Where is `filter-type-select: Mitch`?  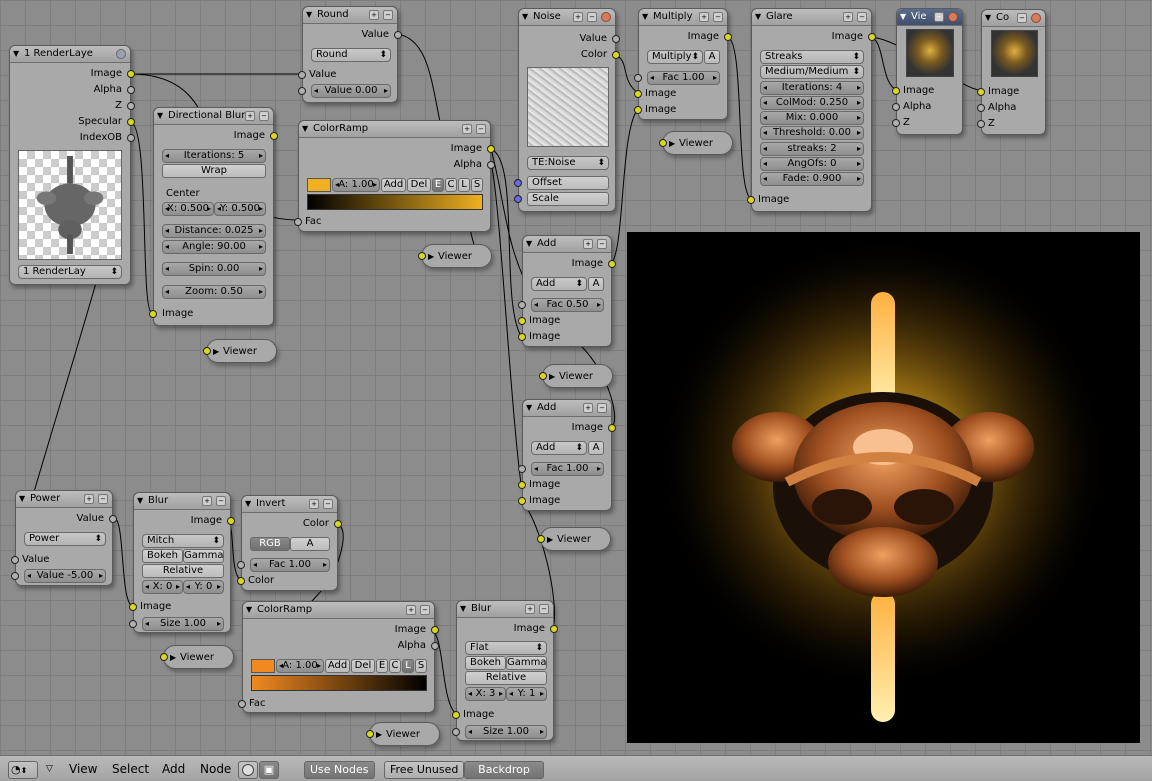 filter-type-select: Mitch is located at coordinates (183, 541).